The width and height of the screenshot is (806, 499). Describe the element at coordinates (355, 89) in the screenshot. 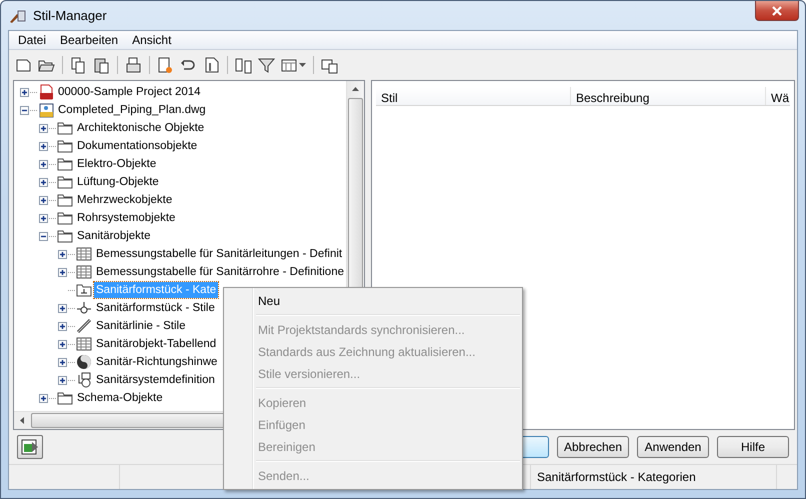

I see `scroll-up-icon` at that location.